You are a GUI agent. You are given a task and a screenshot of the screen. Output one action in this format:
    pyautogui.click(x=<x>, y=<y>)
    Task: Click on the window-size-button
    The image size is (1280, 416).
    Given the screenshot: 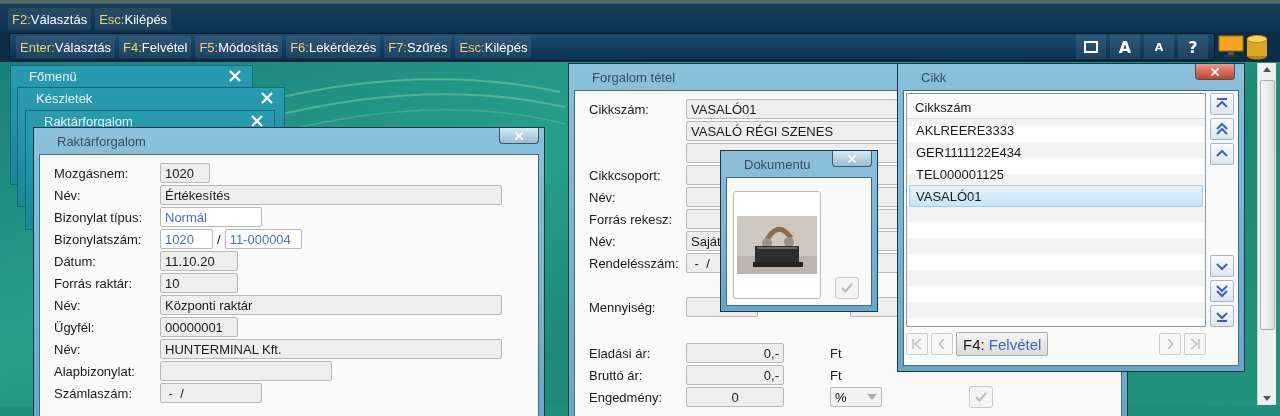 What is the action you would take?
    pyautogui.click(x=1091, y=47)
    